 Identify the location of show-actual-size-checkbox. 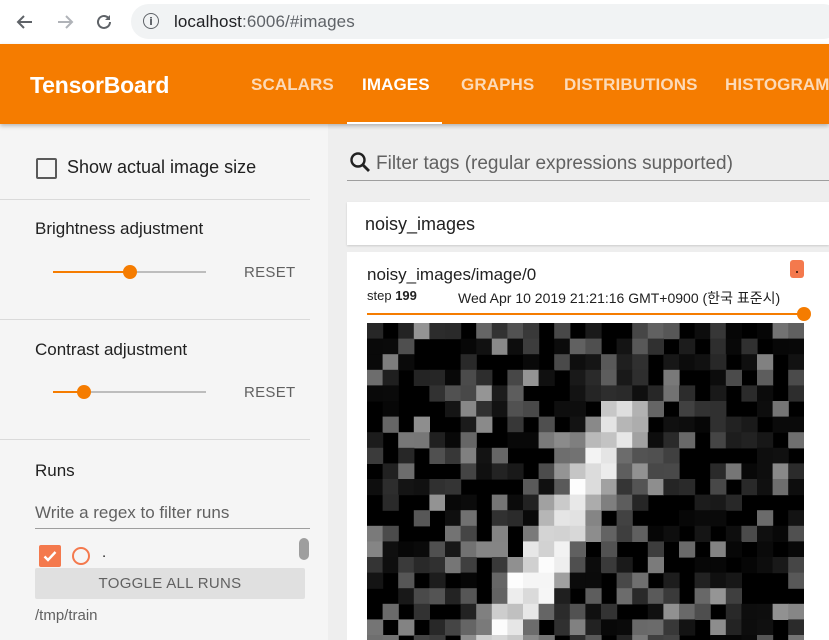
(46, 168).